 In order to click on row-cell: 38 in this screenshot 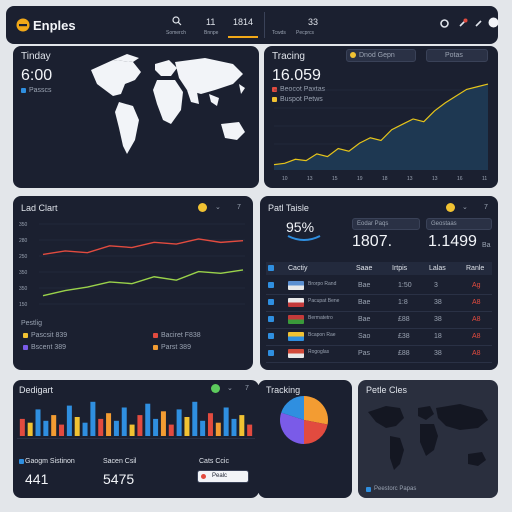, I will do `click(438, 319)`.